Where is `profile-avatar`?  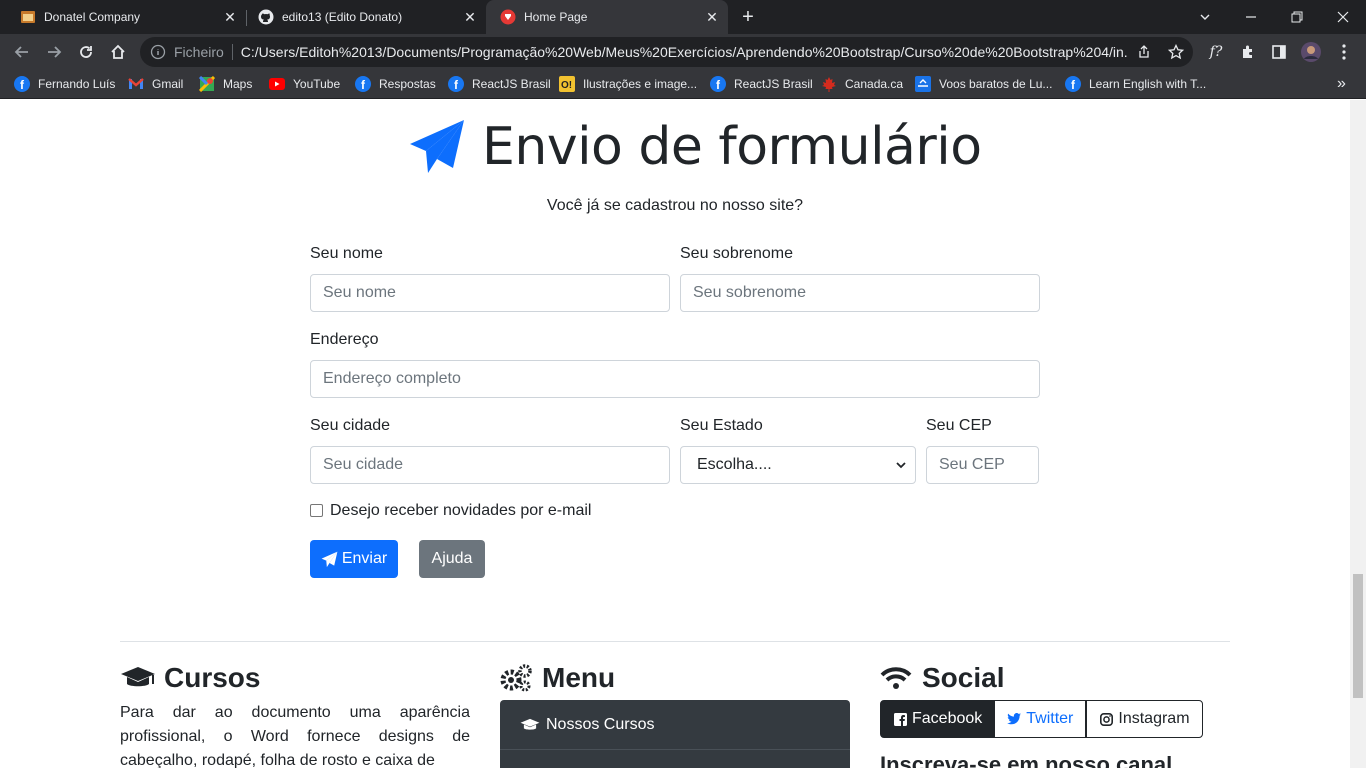 profile-avatar is located at coordinates (1311, 52).